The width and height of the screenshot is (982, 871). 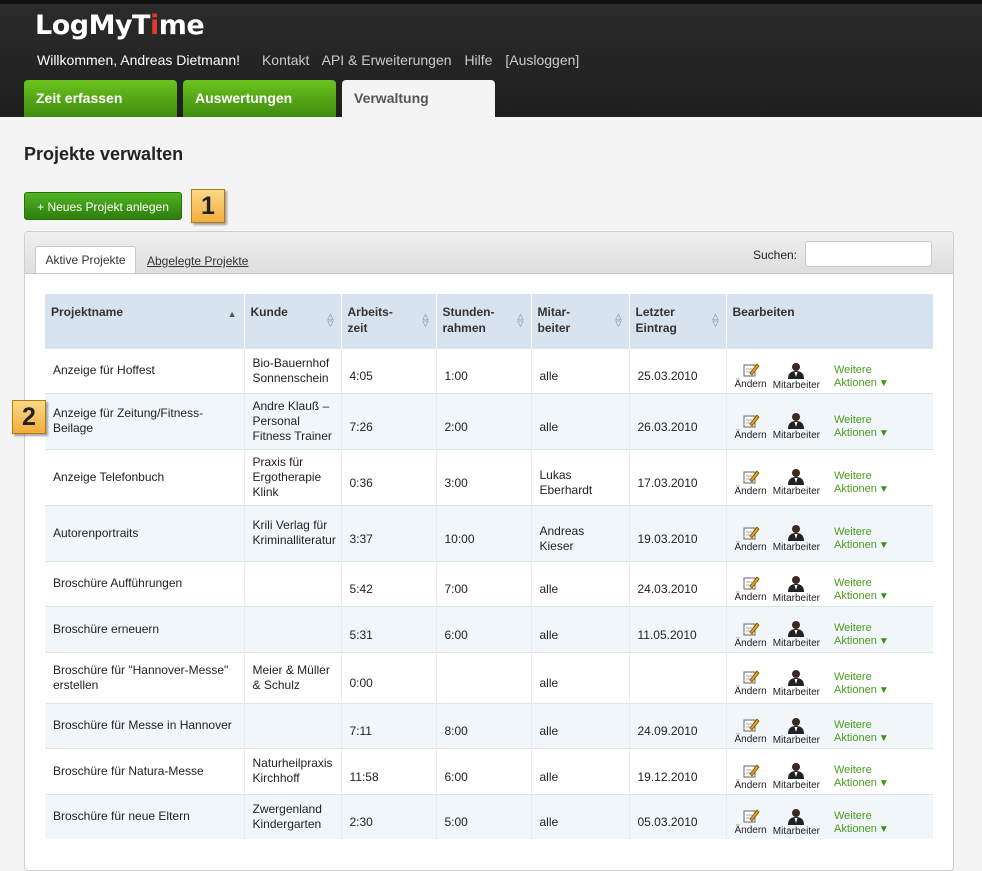 What do you see at coordinates (388, 321) in the screenshot?
I see `column-header-arbeitszeit: Arbeits- zeit △ ▽` at bounding box center [388, 321].